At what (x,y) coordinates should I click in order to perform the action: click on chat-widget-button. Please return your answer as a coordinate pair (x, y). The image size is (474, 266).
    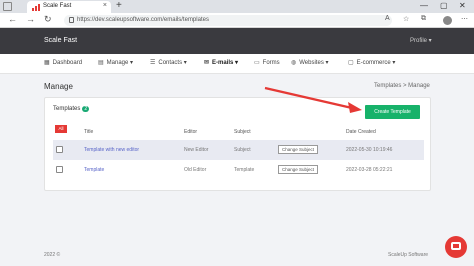
    Looking at the image, I should click on (456, 247).